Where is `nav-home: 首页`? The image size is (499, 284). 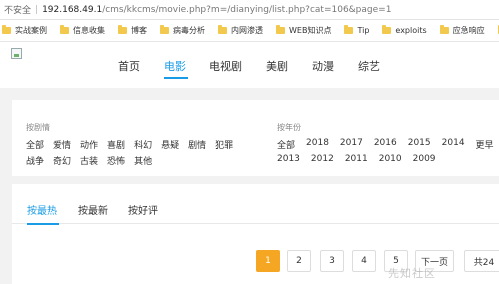
nav-home: 首页 is located at coordinates (129, 66).